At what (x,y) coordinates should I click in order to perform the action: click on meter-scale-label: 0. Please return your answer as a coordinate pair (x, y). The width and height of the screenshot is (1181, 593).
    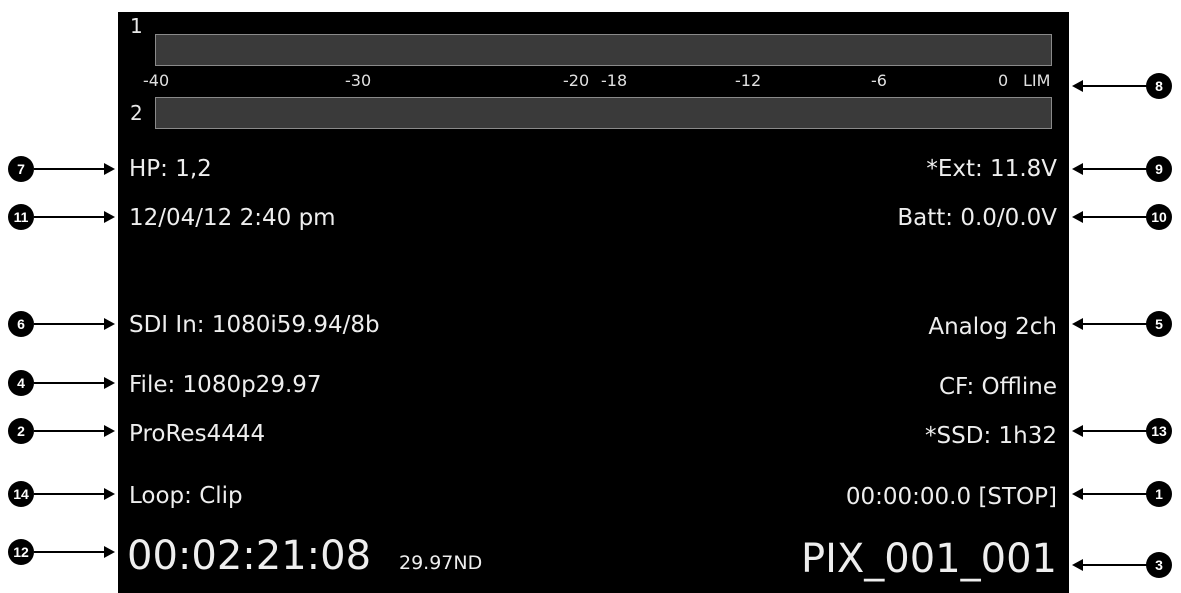
    Looking at the image, I should click on (1003, 80).